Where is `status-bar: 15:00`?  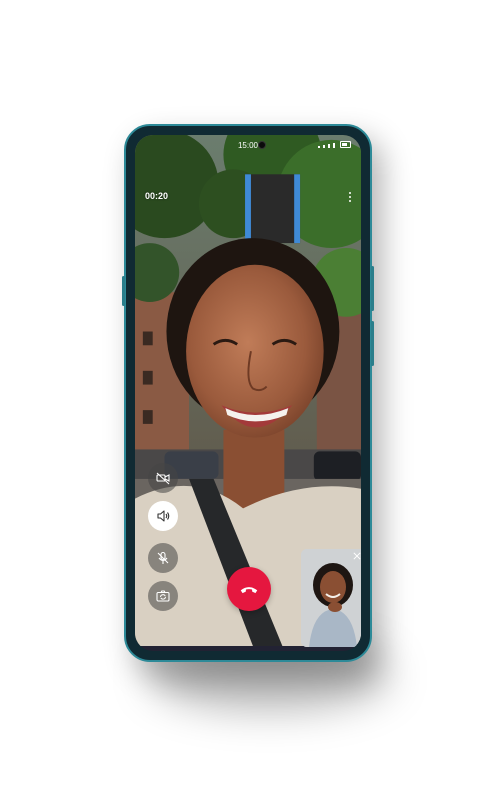
status-bar: 15:00 is located at coordinates (248, 145).